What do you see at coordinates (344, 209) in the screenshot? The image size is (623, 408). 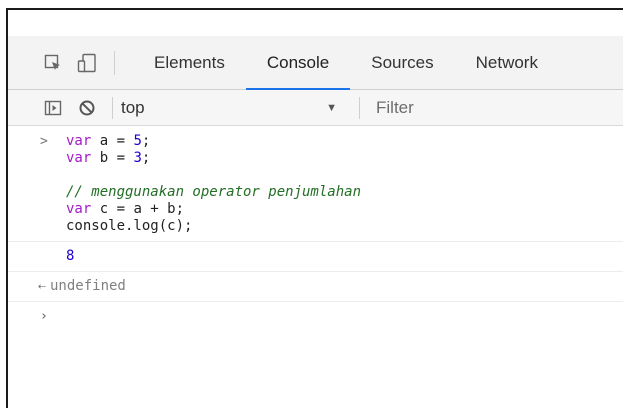 I see `code-line-5: var c = a + b;` at bounding box center [344, 209].